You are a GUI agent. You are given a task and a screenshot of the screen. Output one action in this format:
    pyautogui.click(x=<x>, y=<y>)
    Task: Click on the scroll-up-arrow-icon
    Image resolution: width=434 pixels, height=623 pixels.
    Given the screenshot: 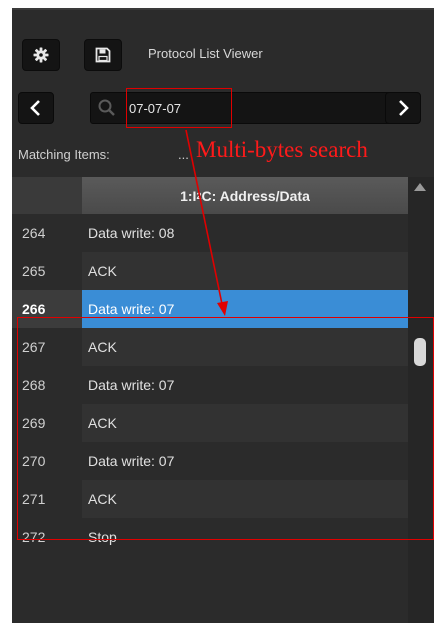 What is the action you would take?
    pyautogui.click(x=420, y=187)
    